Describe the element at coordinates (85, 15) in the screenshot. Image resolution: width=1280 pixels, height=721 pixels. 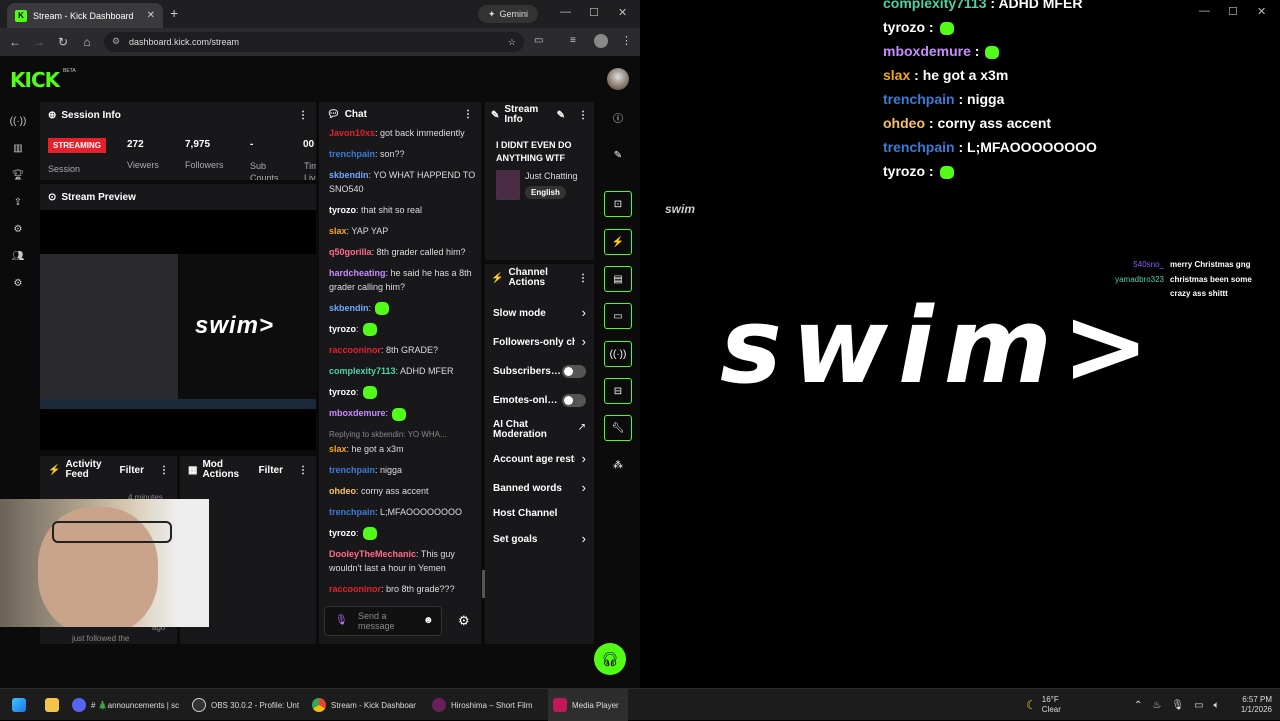
I see `browser-tab: K Stream - Kick Dashboard ✕` at that location.